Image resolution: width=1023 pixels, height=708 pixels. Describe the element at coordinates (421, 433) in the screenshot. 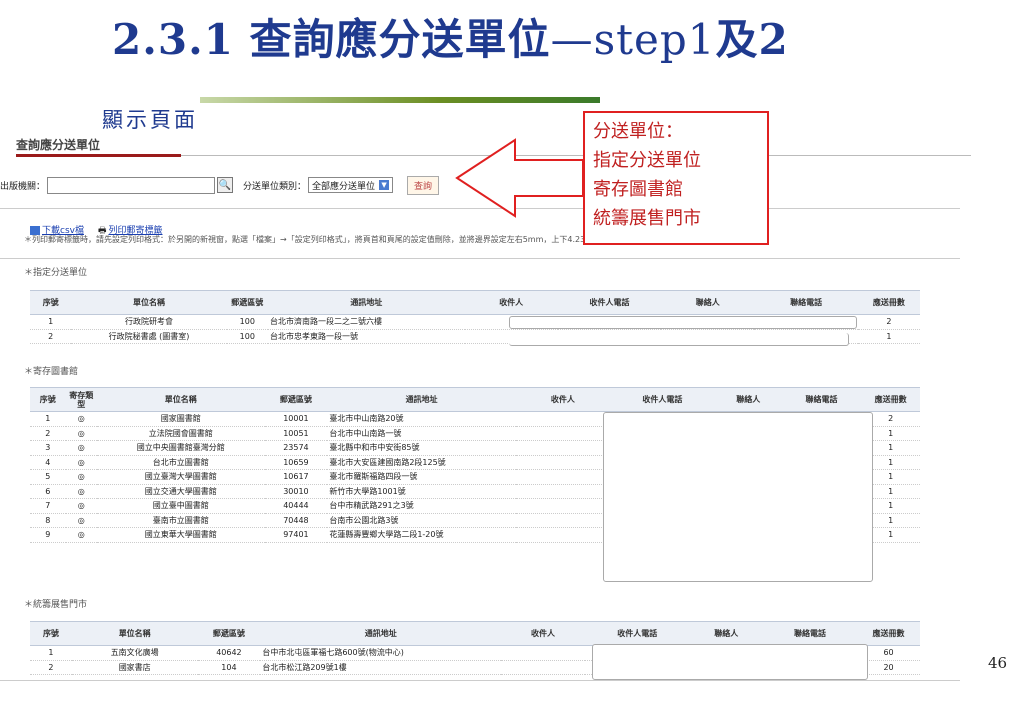

I see `table-cell: 台北市中山南路一號` at that location.